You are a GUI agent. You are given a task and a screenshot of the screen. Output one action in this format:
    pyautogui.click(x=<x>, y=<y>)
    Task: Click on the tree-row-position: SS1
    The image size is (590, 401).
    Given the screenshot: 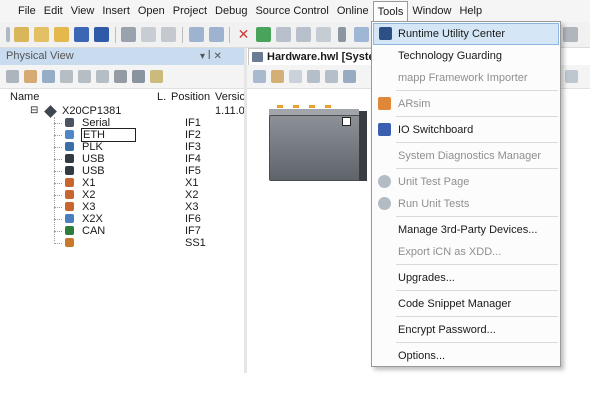 What is the action you would take?
    pyautogui.click(x=195, y=243)
    